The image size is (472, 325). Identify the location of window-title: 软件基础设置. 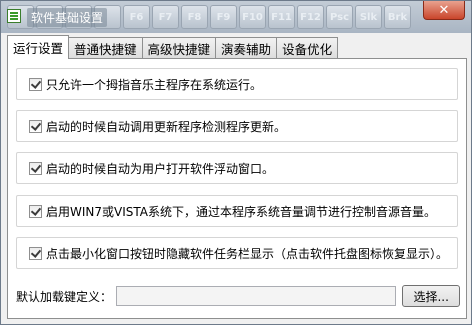
(67, 17).